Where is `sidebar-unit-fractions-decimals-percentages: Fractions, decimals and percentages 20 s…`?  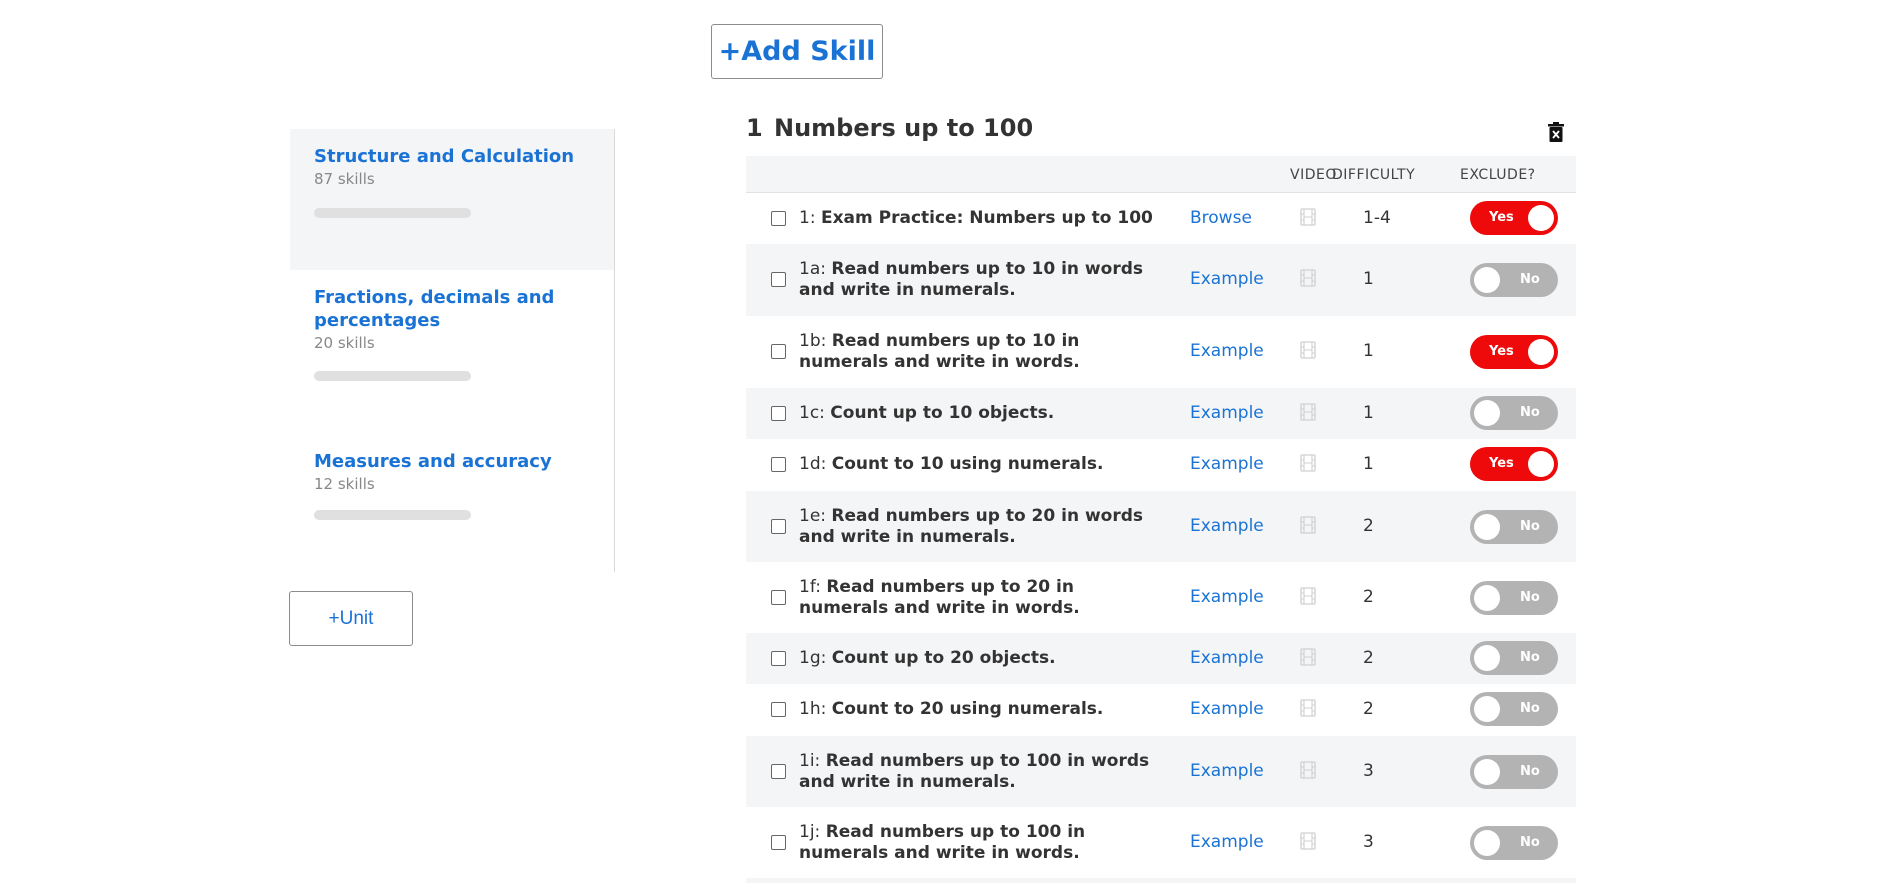 sidebar-unit-fractions-decimals-percentages: Fractions, decimals and percentages 20 s… is located at coordinates (452, 352).